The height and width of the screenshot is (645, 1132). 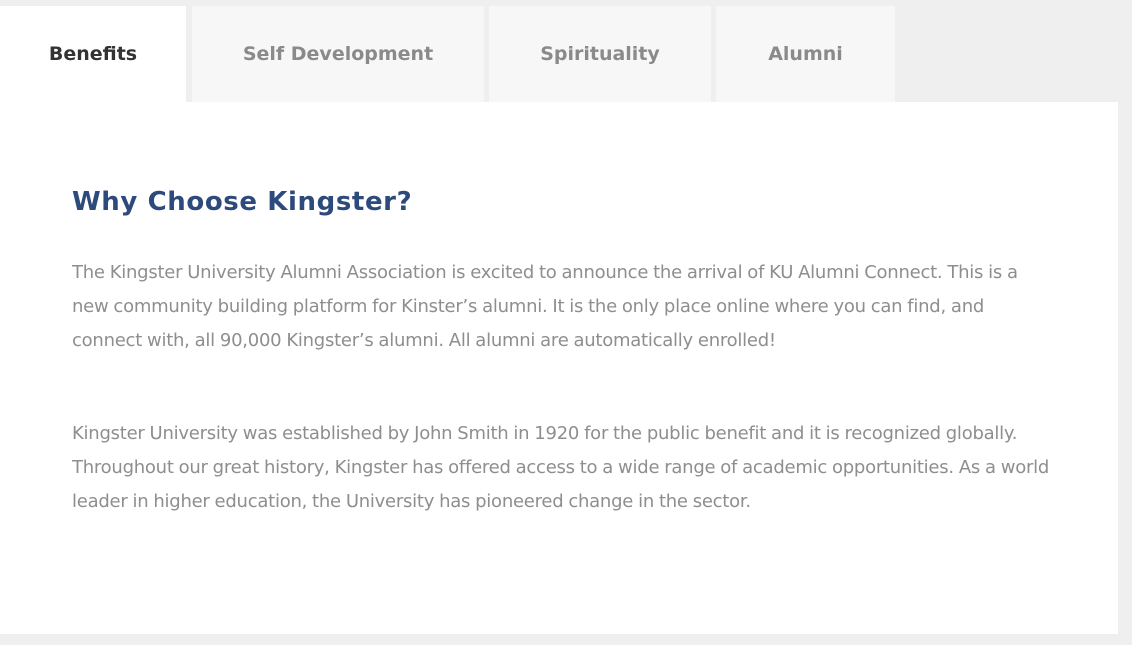 What do you see at coordinates (93, 54) in the screenshot?
I see `tab-benefits: Benefits` at bounding box center [93, 54].